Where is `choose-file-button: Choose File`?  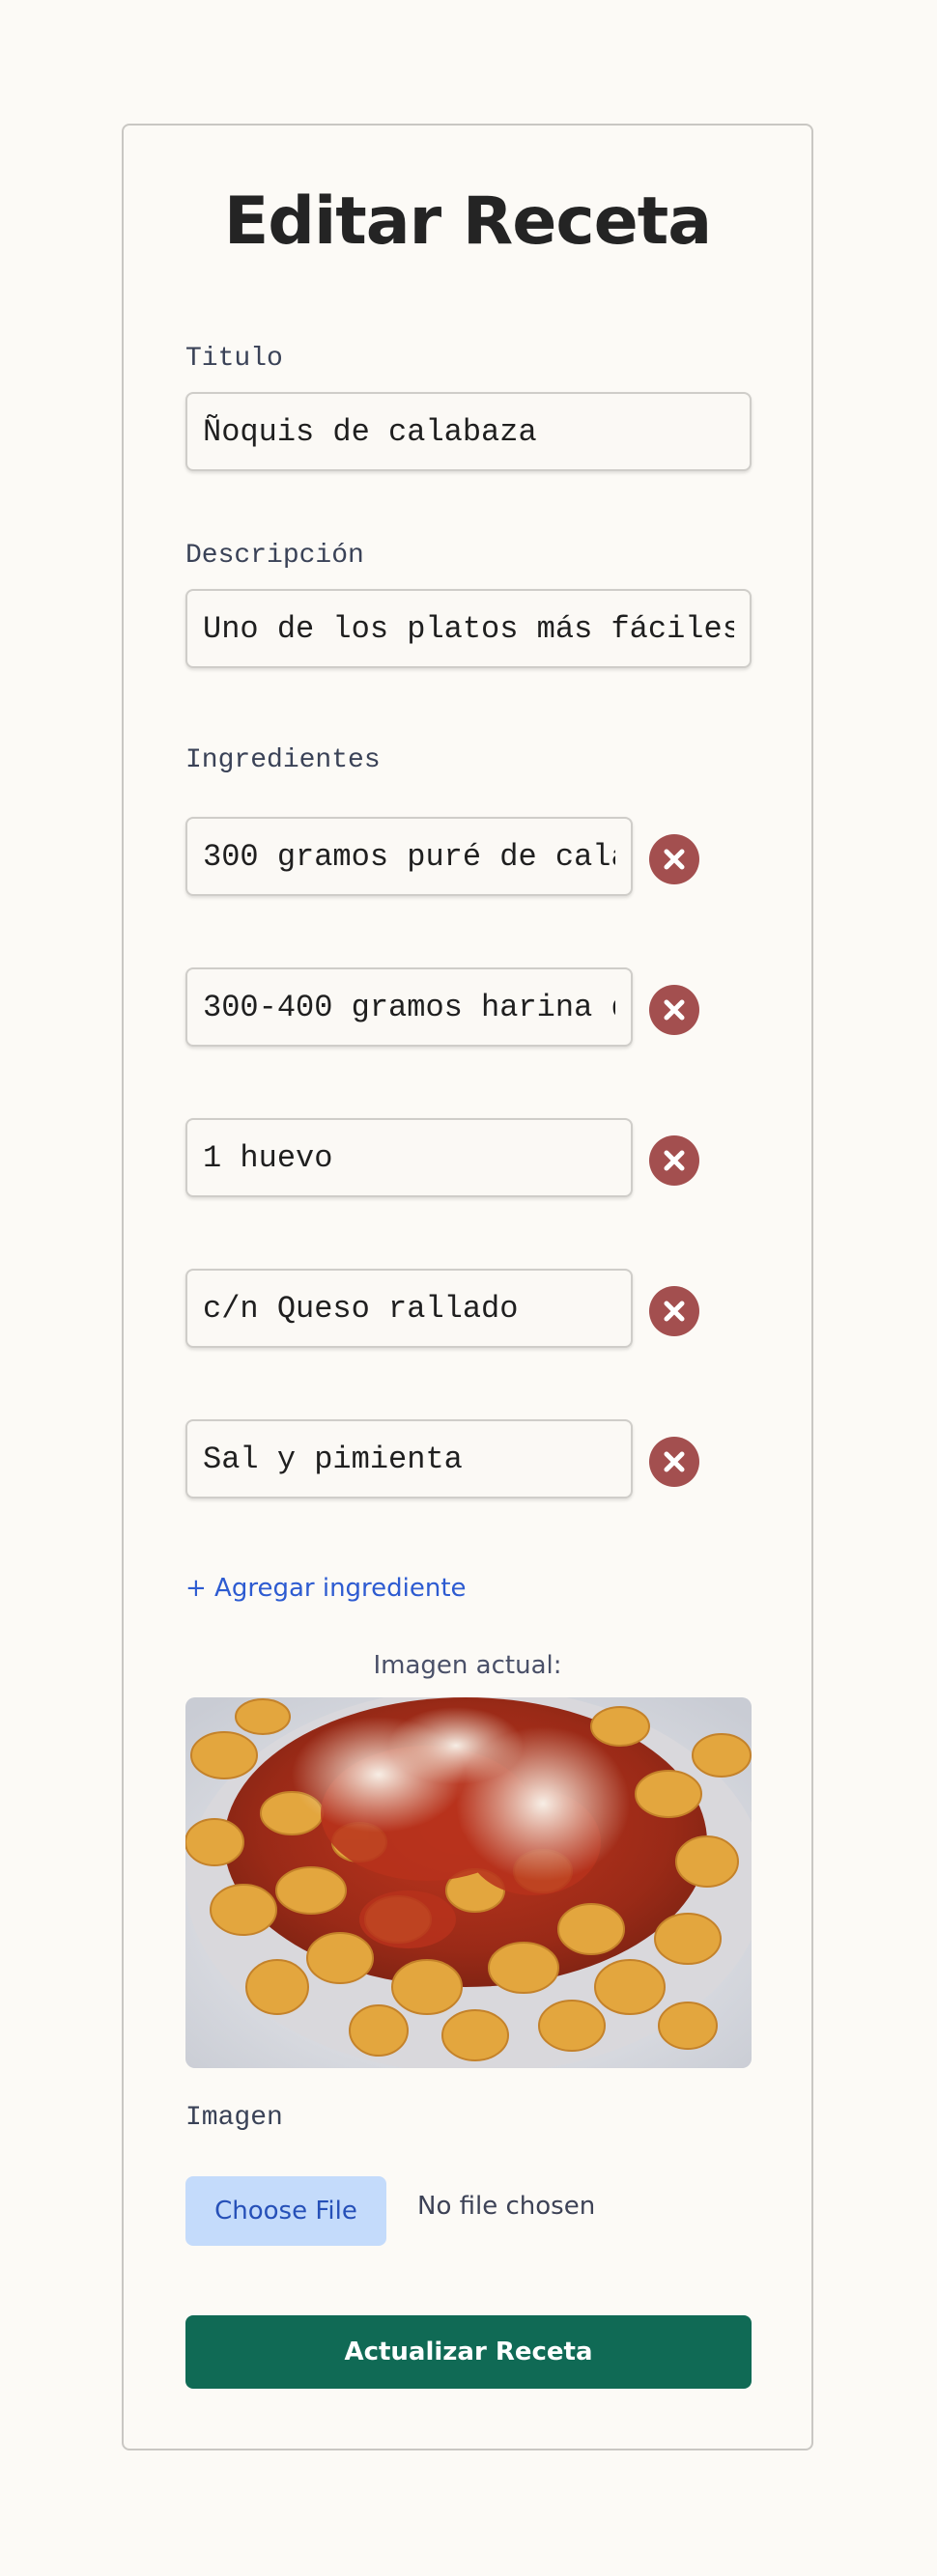 choose-file-button: Choose File is located at coordinates (285, 2211).